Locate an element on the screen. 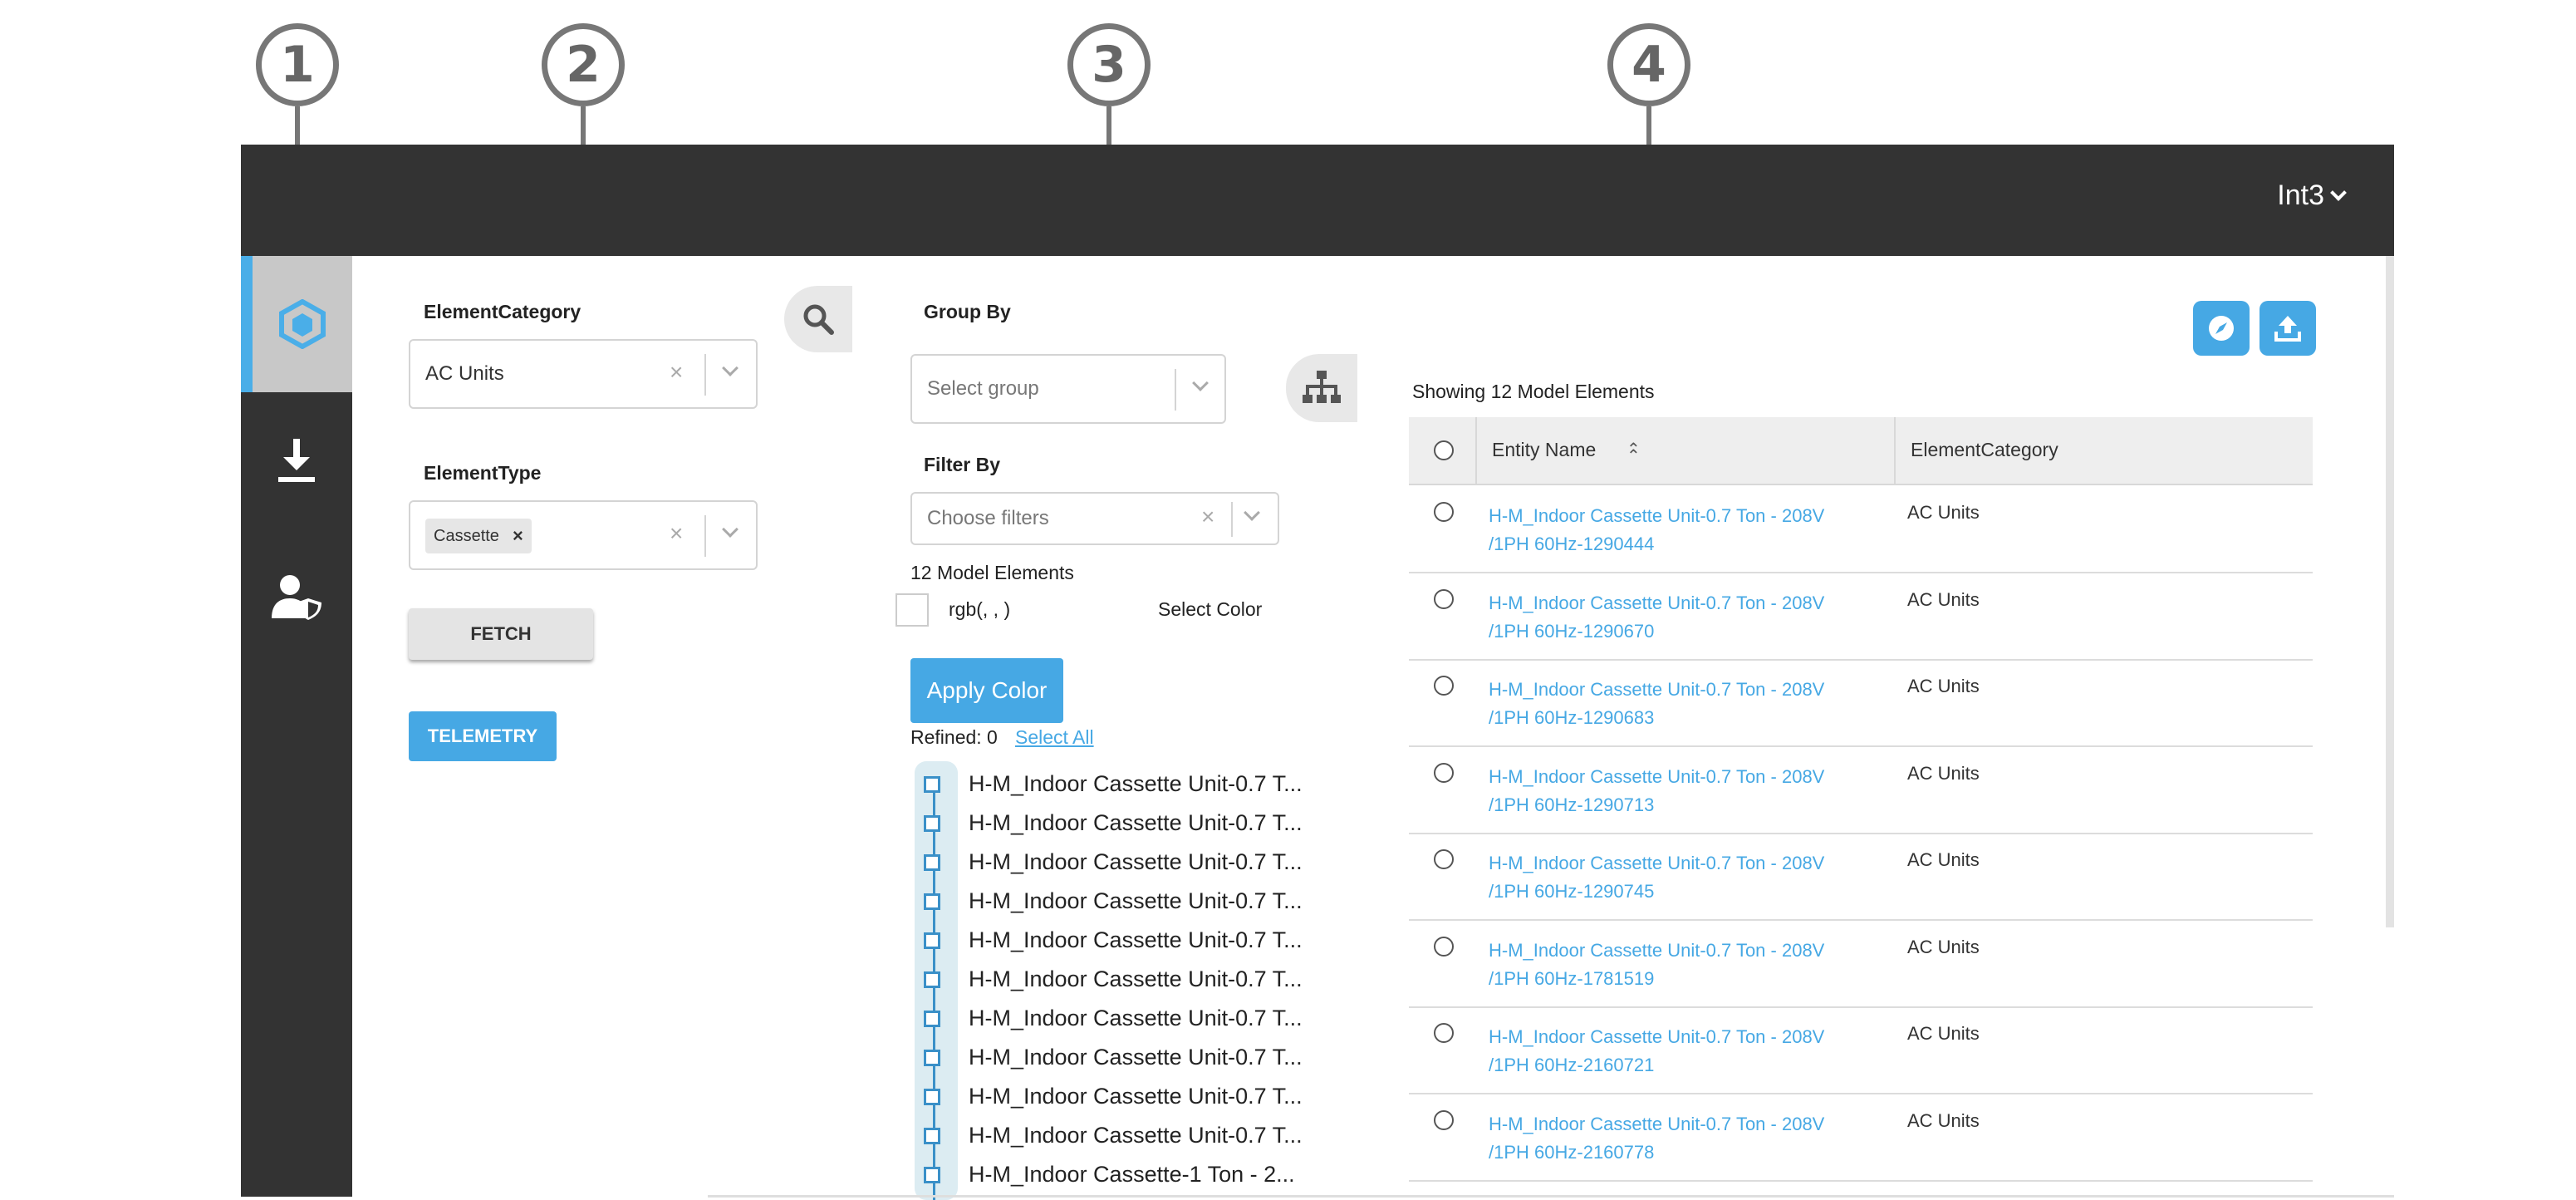  entity-name-line2: /1PH 60Hz-1290745 is located at coordinates (1572, 891).